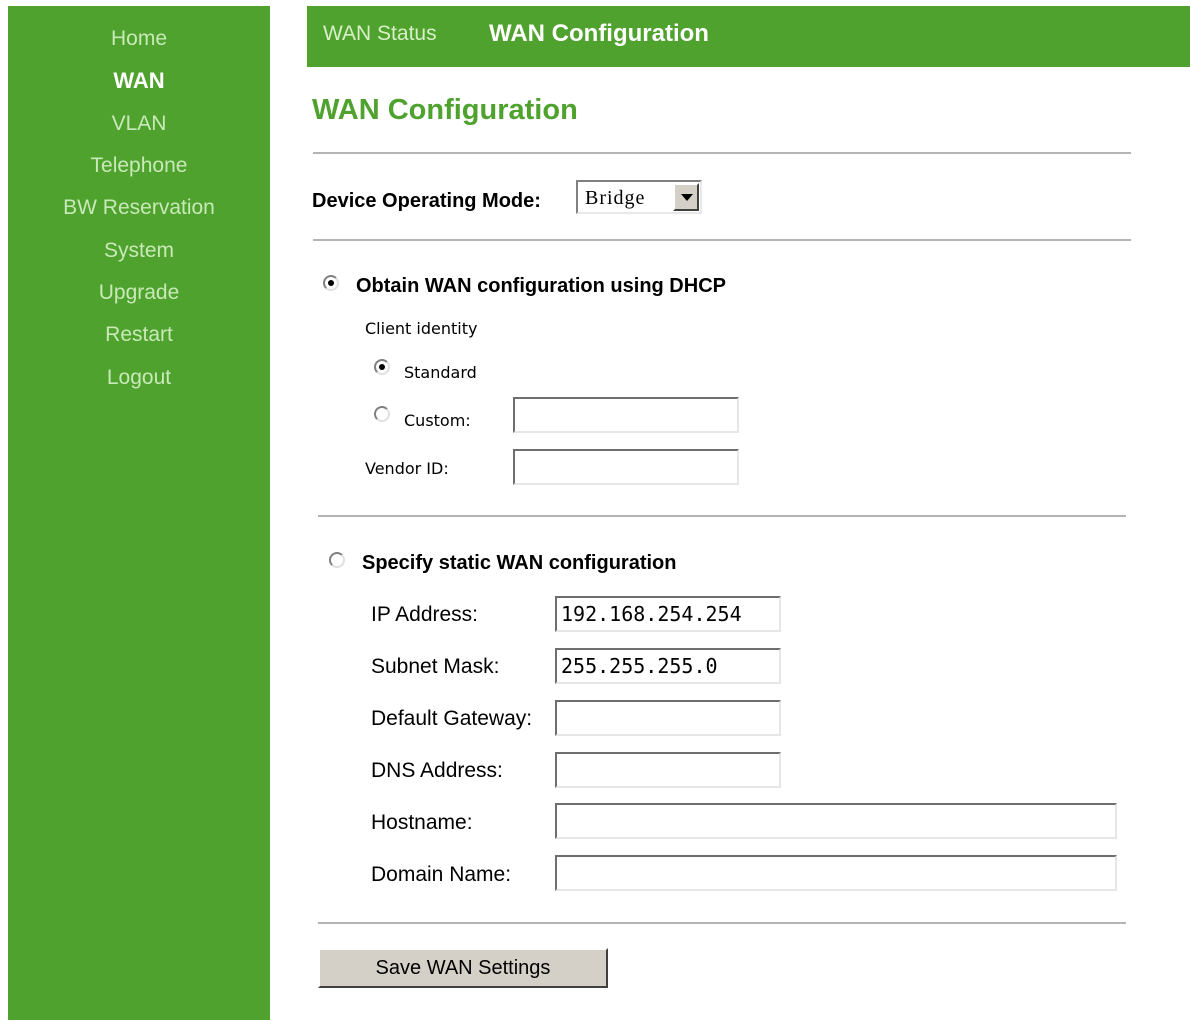 This screenshot has height=1020, width=1190. Describe the element at coordinates (437, 420) in the screenshot. I see `custom-label: Custom:` at that location.